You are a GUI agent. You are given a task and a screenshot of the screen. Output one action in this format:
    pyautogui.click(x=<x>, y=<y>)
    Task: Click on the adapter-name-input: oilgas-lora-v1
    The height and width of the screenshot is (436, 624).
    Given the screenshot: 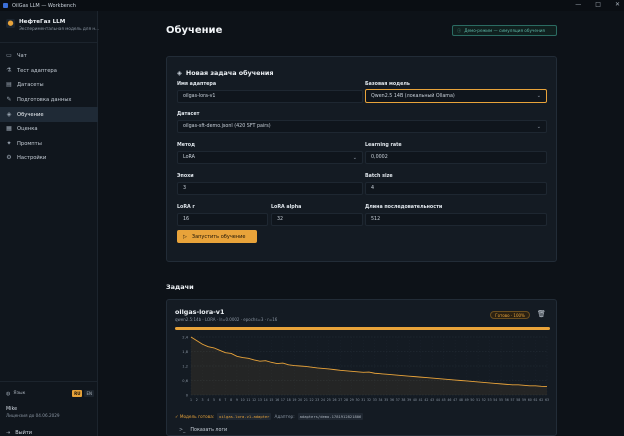 What is the action you would take?
    pyautogui.click(x=270, y=96)
    